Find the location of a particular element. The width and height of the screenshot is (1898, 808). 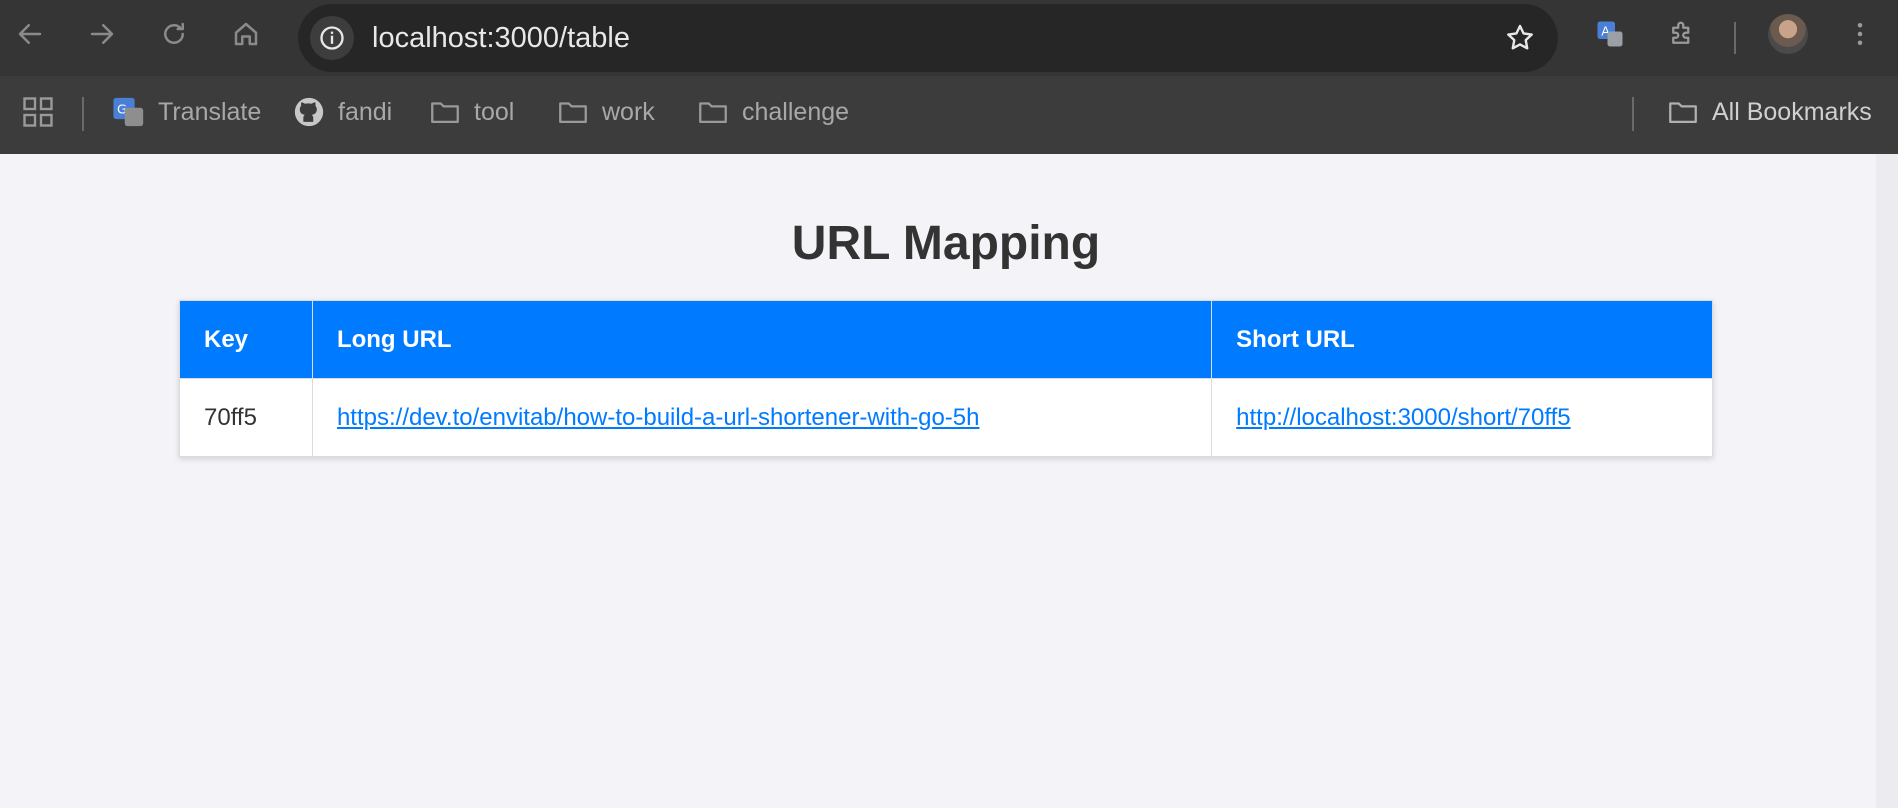

reload-button is located at coordinates (174, 34).